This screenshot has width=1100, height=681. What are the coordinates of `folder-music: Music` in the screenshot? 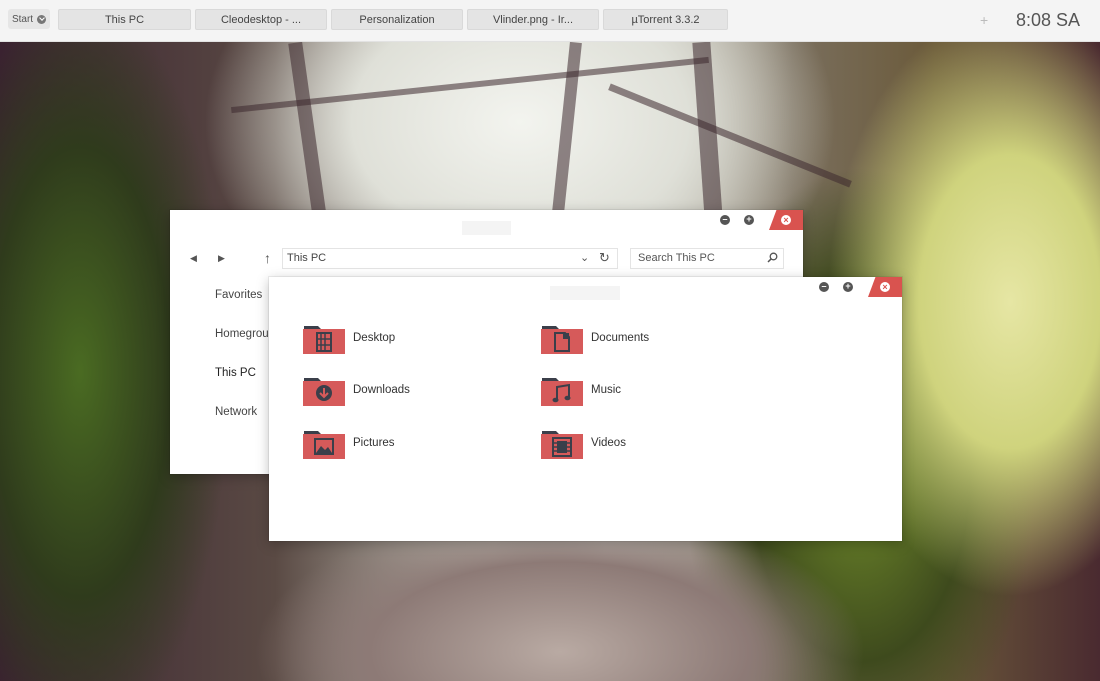 It's located at (581, 390).